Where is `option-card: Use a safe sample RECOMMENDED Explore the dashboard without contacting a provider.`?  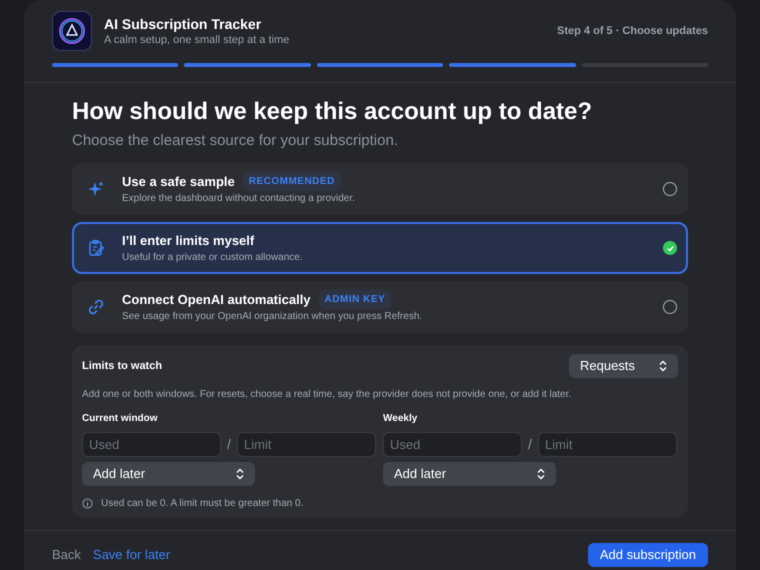
option-card: Use a safe sample RECOMMENDED Explore the dashboard without contacting a provider. is located at coordinates (380, 189).